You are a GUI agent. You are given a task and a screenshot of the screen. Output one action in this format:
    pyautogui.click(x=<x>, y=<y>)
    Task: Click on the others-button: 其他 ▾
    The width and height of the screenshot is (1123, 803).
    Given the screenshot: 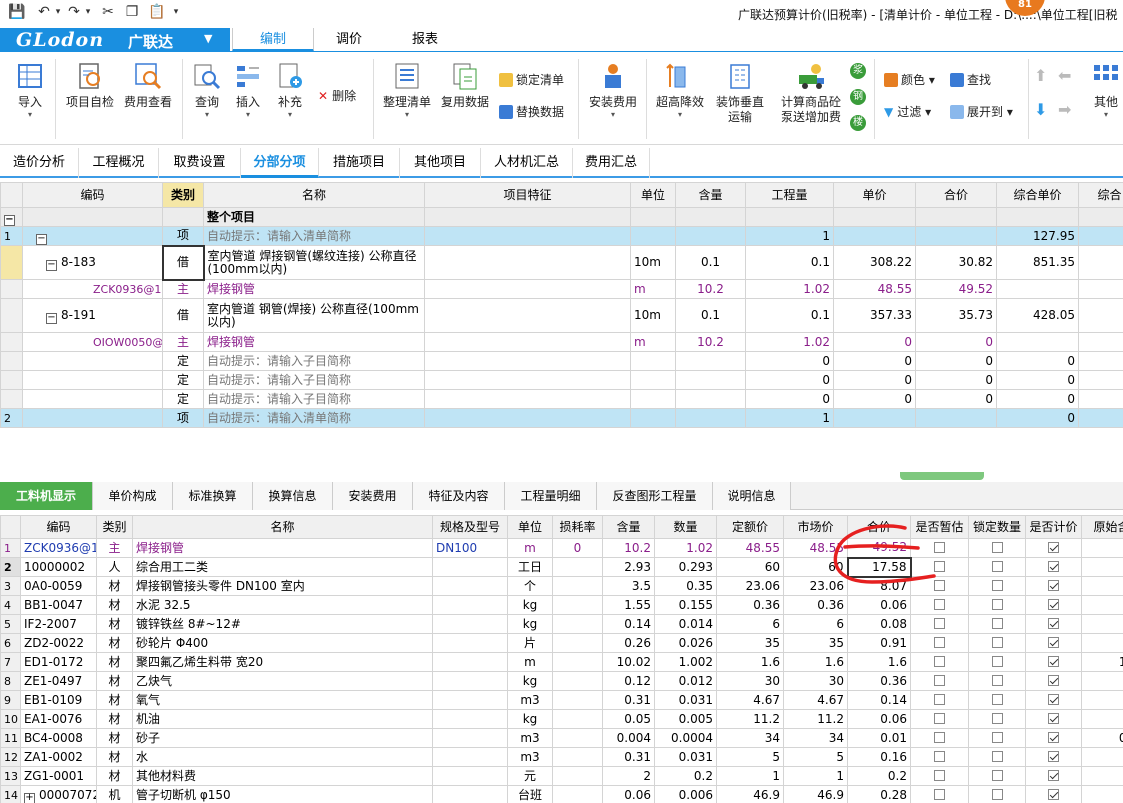 What is the action you would take?
    pyautogui.click(x=1106, y=90)
    